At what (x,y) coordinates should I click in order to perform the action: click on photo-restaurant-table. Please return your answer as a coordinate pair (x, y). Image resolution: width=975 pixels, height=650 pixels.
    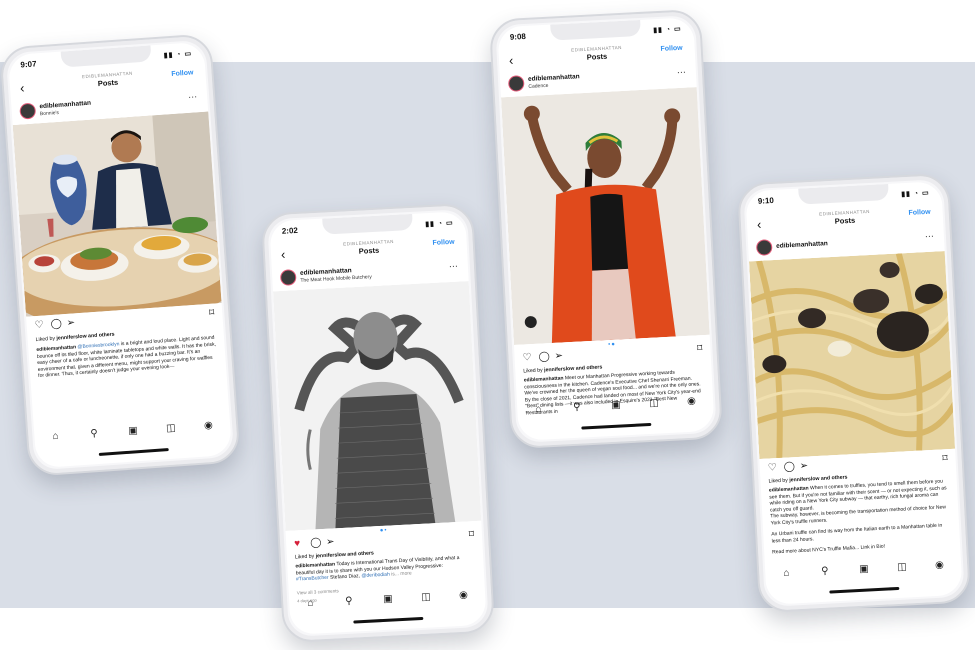
    Looking at the image, I should click on (117, 214).